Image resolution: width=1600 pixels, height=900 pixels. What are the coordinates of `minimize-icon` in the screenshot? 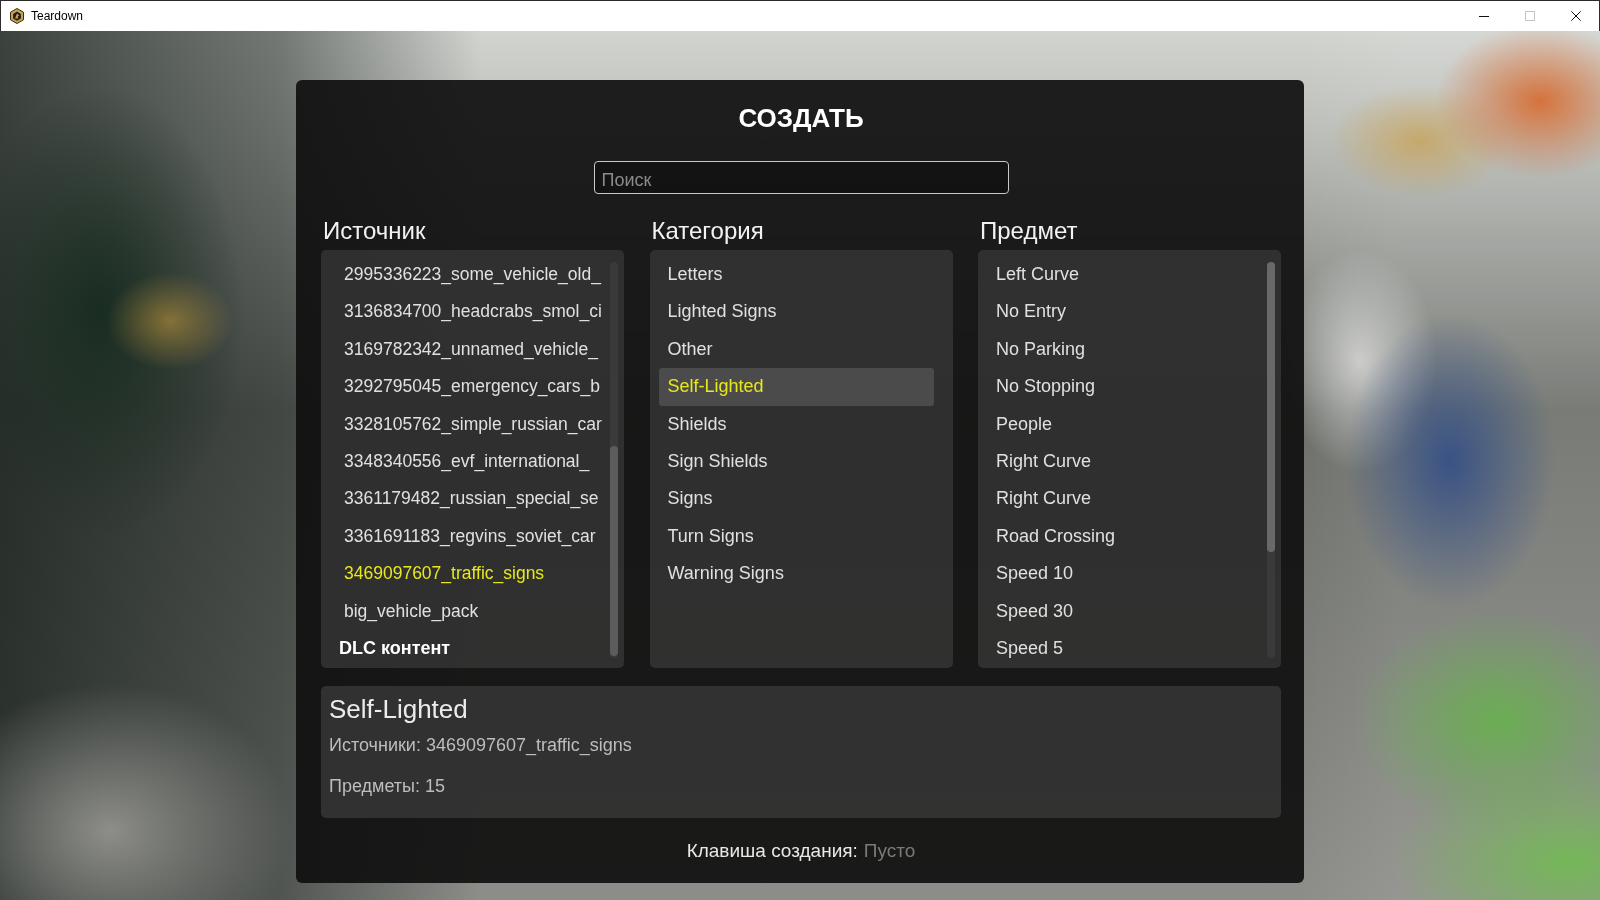 It's located at (1484, 16).